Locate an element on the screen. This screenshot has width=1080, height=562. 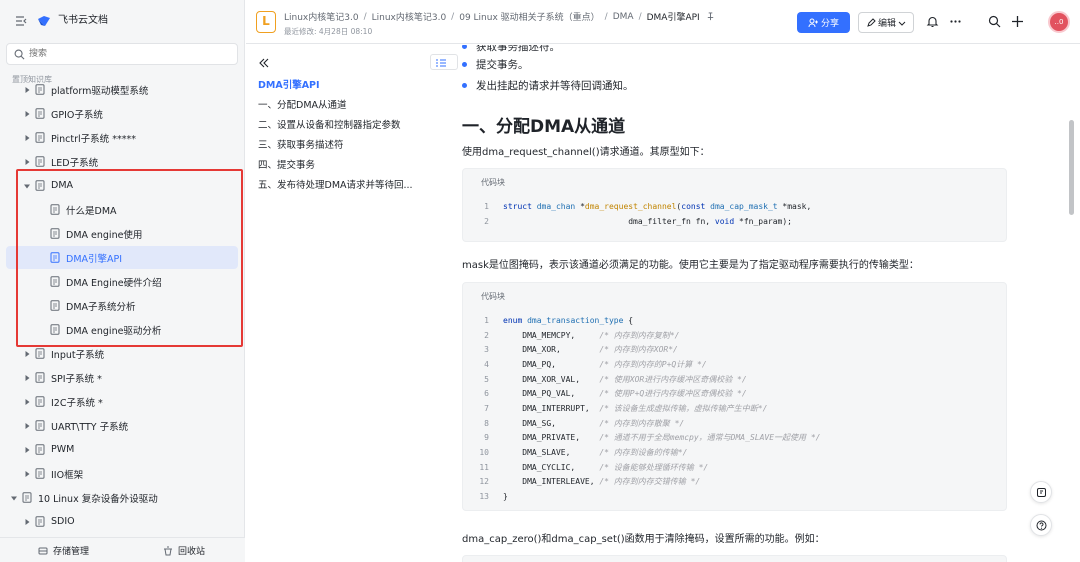
code-token: DMA_MEMCPY, is located at coordinates (551, 335).